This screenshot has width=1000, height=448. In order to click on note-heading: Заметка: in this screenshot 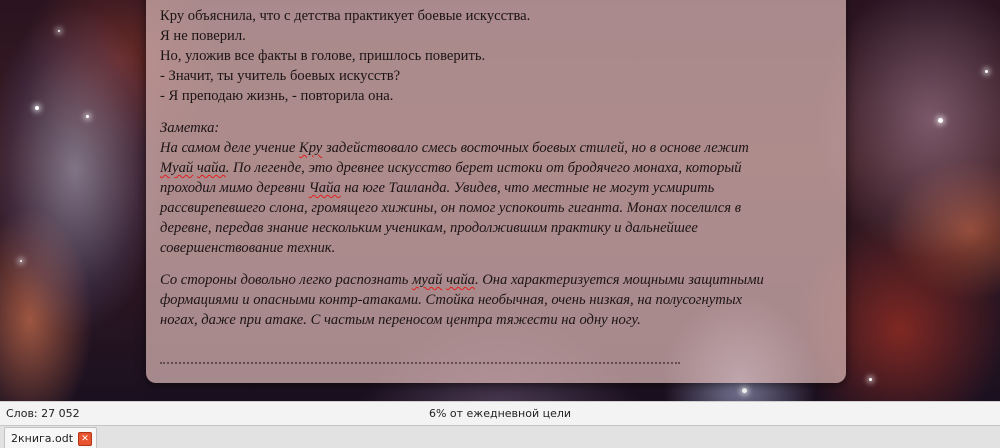, I will do `click(190, 128)`.